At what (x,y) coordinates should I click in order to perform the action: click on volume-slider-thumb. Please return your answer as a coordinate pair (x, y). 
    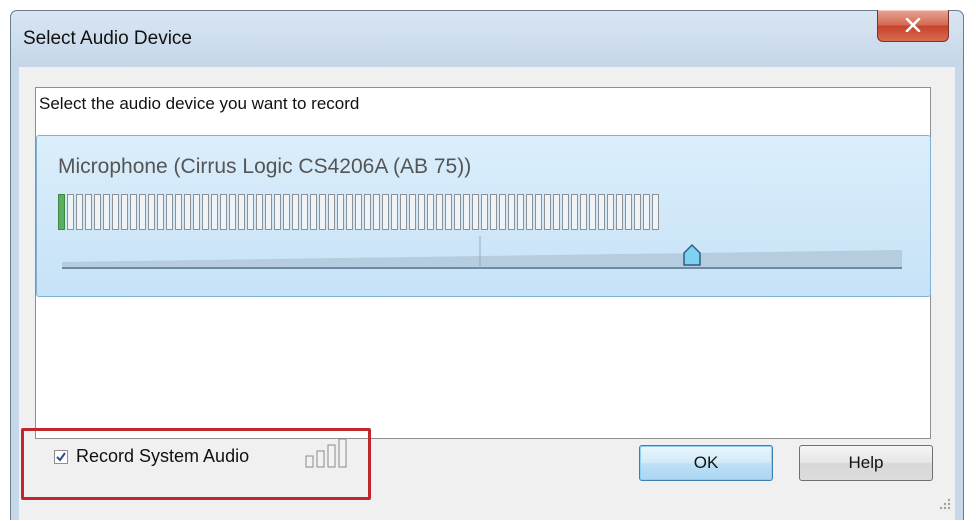
    Looking at the image, I should click on (692, 254).